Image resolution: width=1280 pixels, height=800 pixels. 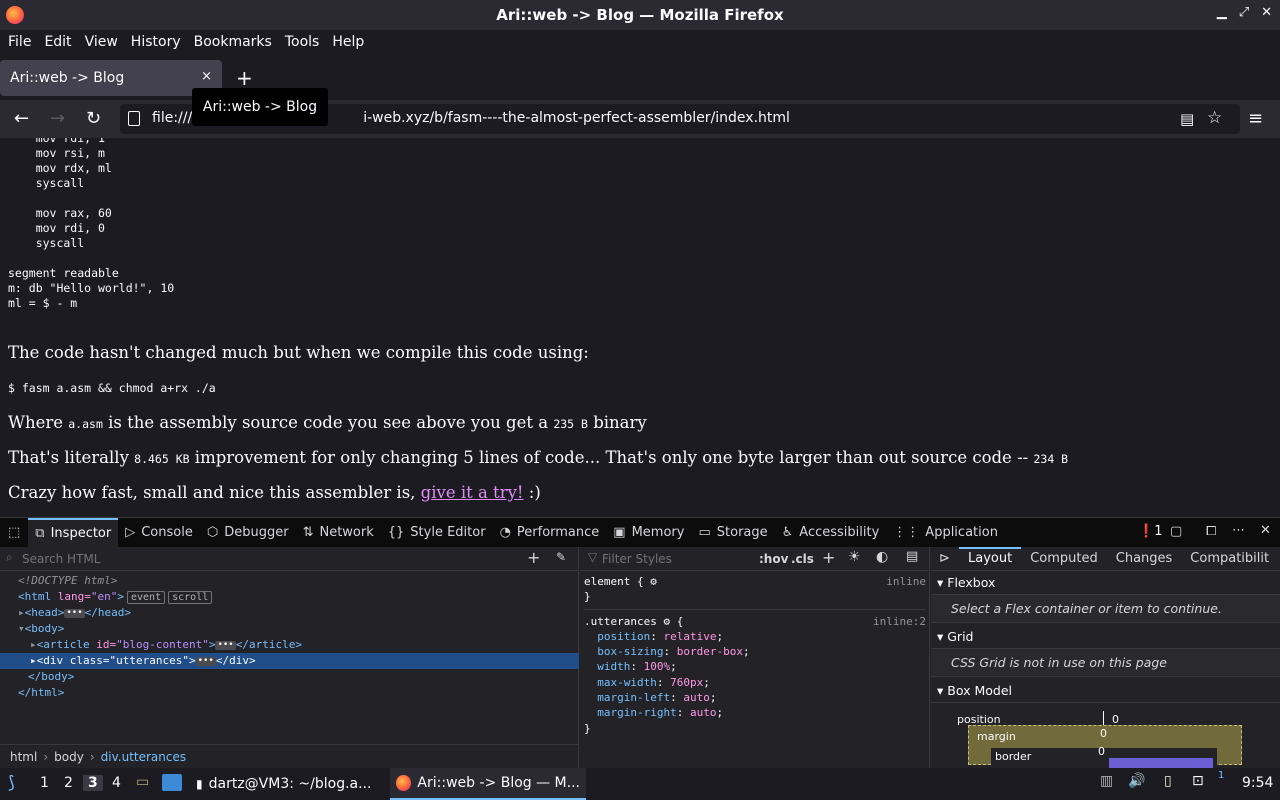 What do you see at coordinates (732, 533) in the screenshot?
I see `tab-storage: ▭ Storage` at bounding box center [732, 533].